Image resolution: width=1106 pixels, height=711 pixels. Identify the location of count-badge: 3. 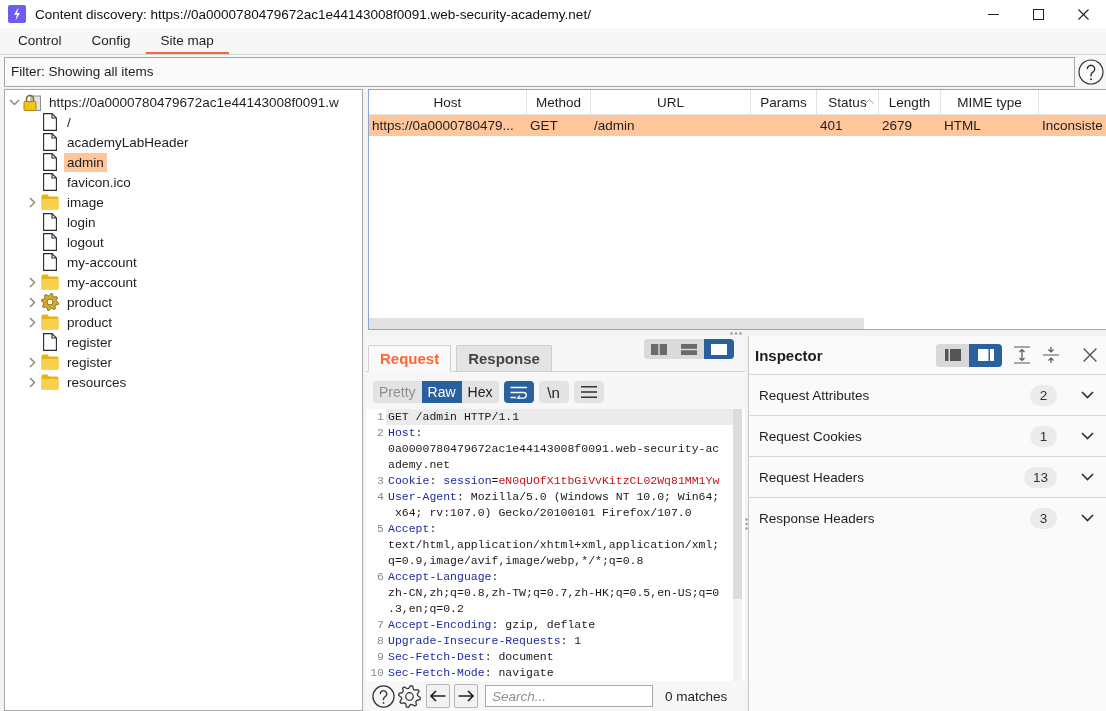
(1043, 518).